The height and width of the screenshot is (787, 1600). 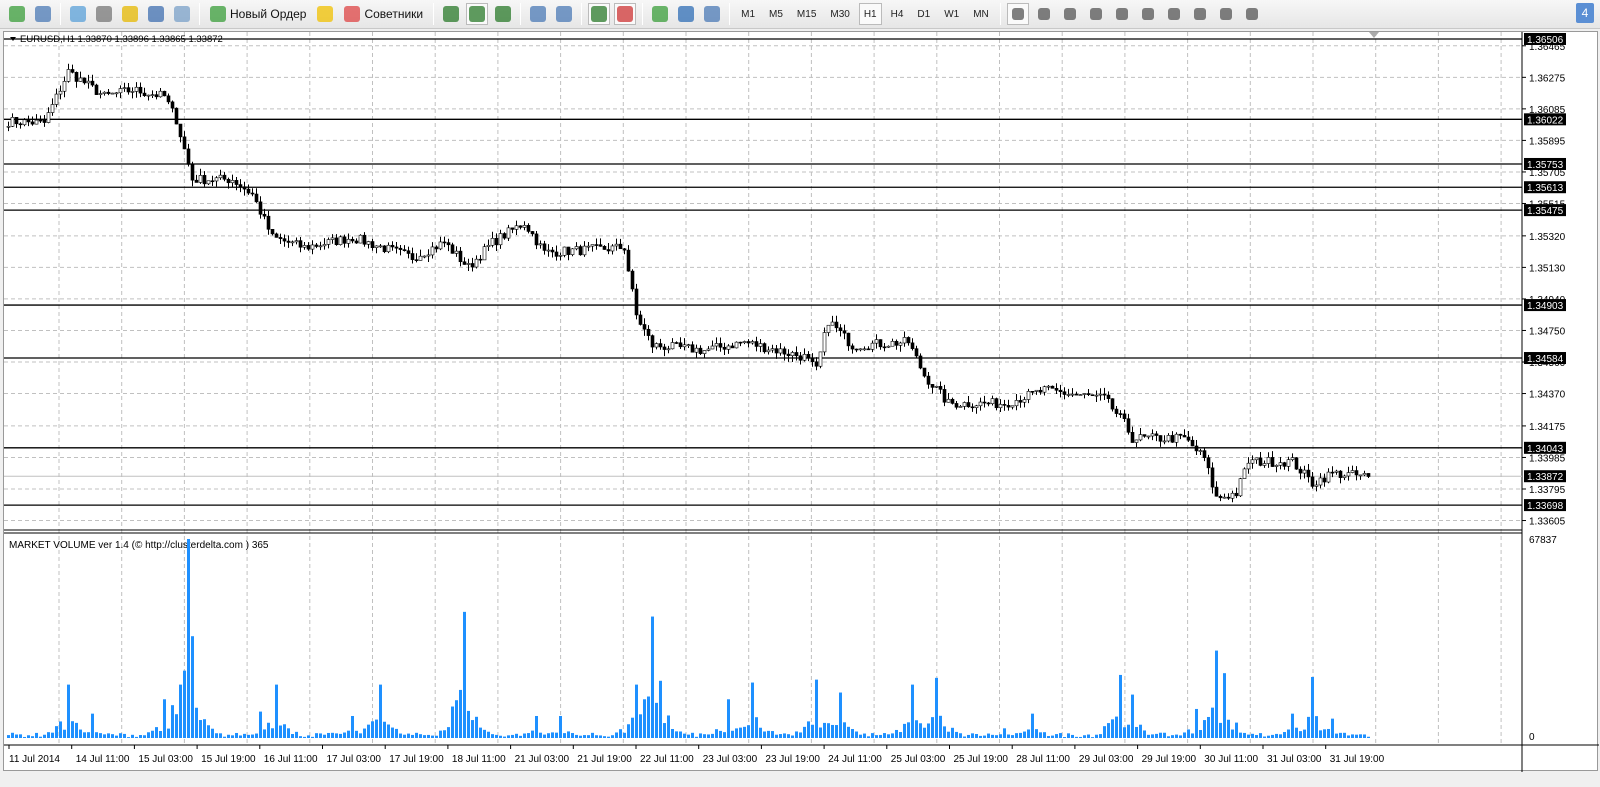 What do you see at coordinates (564, 14) in the screenshot?
I see `zoom-out-button` at bounding box center [564, 14].